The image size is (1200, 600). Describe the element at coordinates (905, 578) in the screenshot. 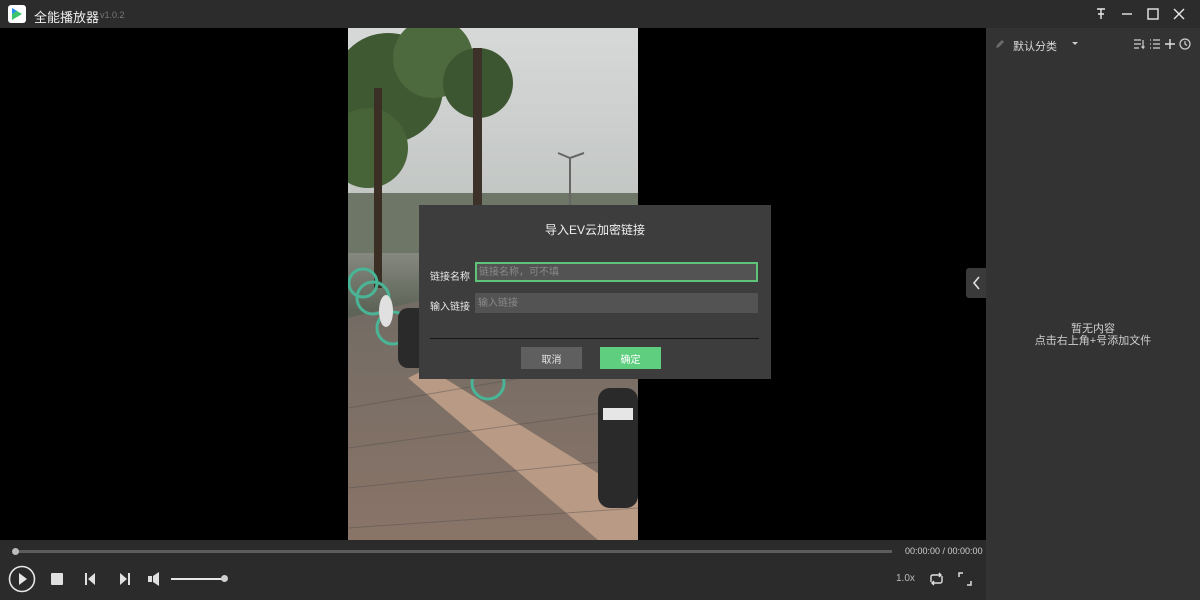

I see `playback-speed: 1.0x` at that location.